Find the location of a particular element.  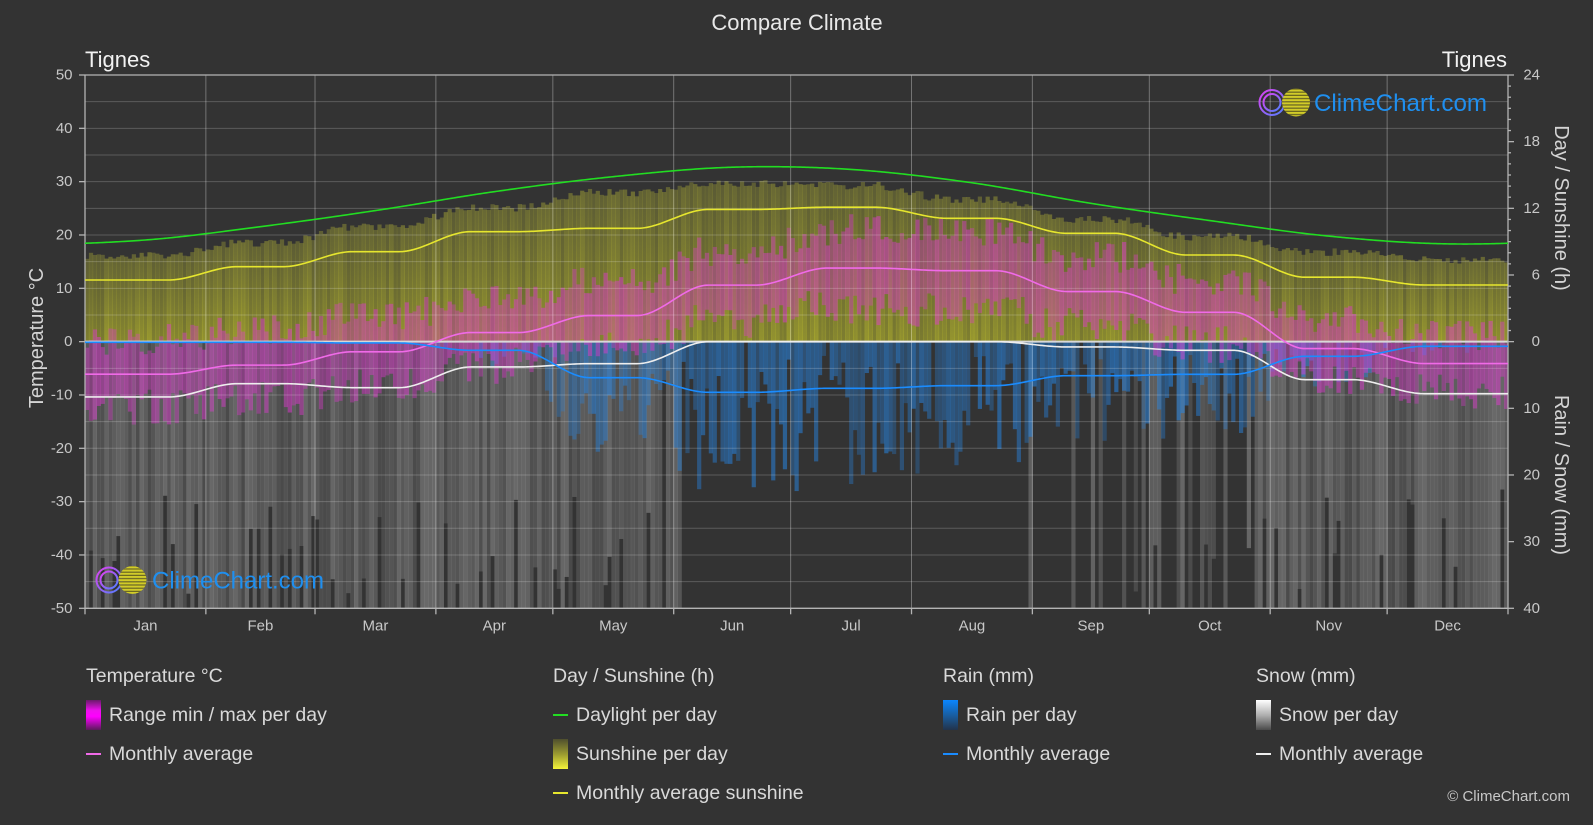

legend-label: Rain per day is located at coordinates (1021, 715).